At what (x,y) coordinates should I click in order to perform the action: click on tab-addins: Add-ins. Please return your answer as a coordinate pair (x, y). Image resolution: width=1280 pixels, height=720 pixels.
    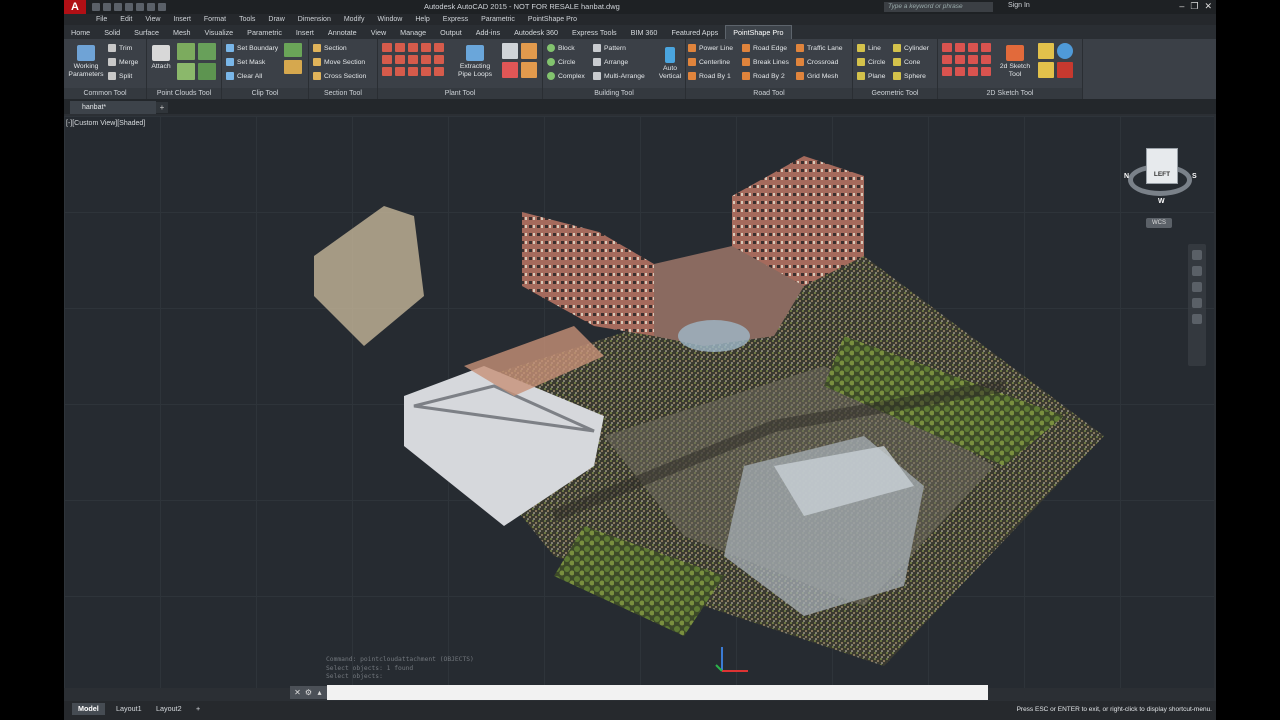
    Looking at the image, I should click on (488, 32).